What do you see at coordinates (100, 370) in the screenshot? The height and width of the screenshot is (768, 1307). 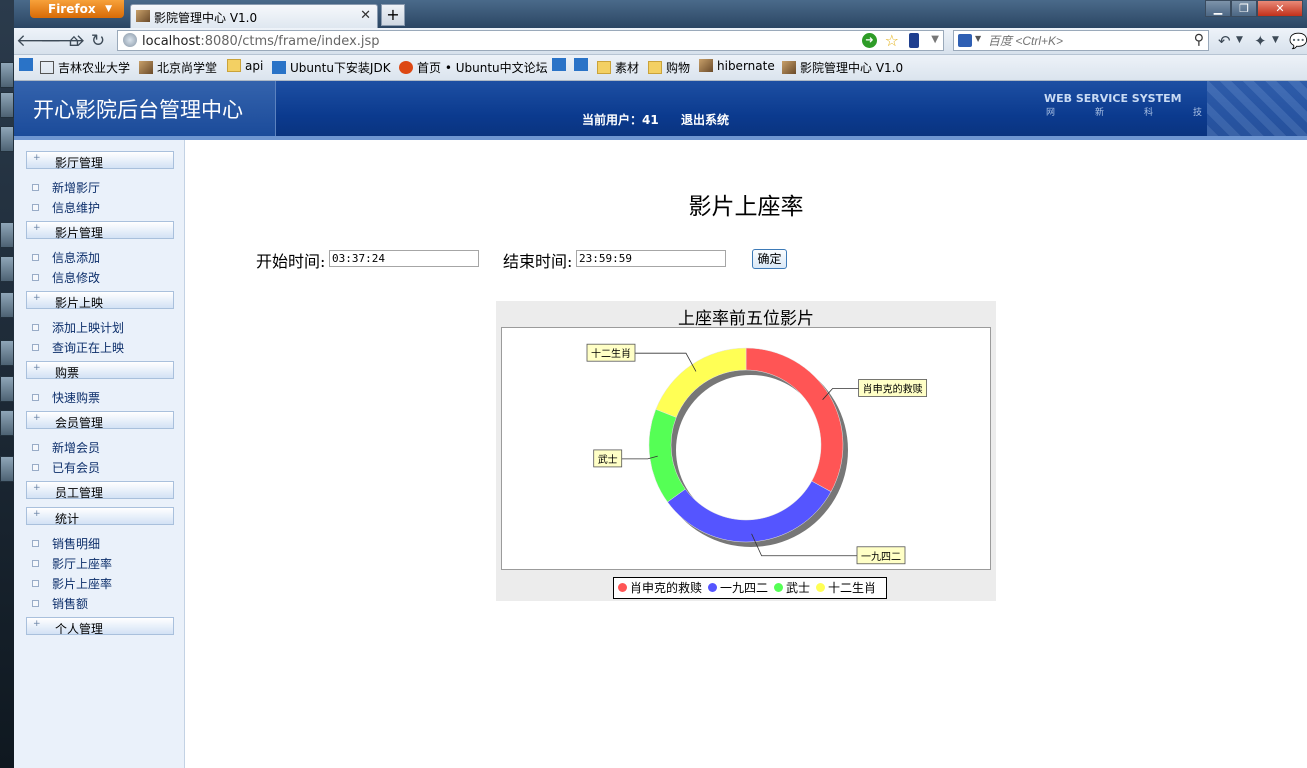 I see `sidebar-section-tickets: + 购票` at bounding box center [100, 370].